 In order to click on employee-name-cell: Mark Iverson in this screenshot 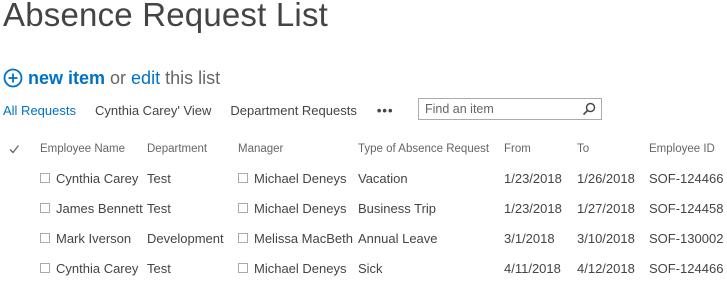, I will do `click(93, 238)`.